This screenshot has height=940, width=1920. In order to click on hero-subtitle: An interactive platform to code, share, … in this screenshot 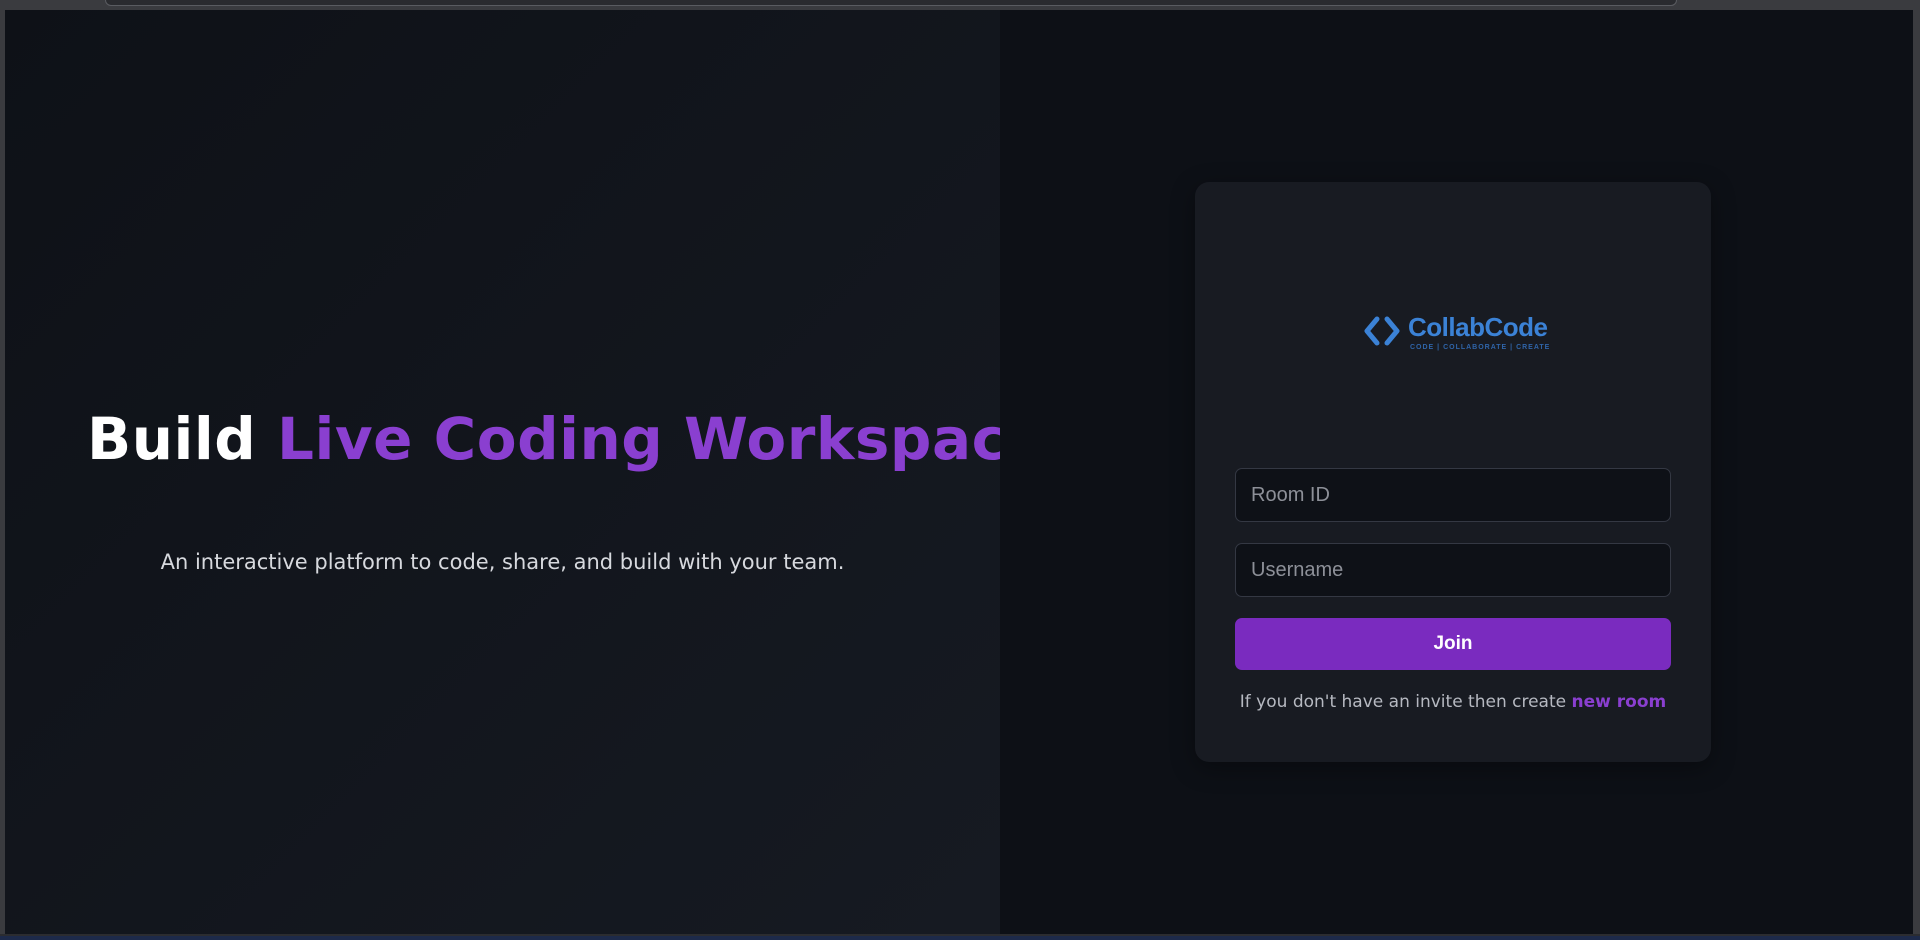, I will do `click(502, 562)`.